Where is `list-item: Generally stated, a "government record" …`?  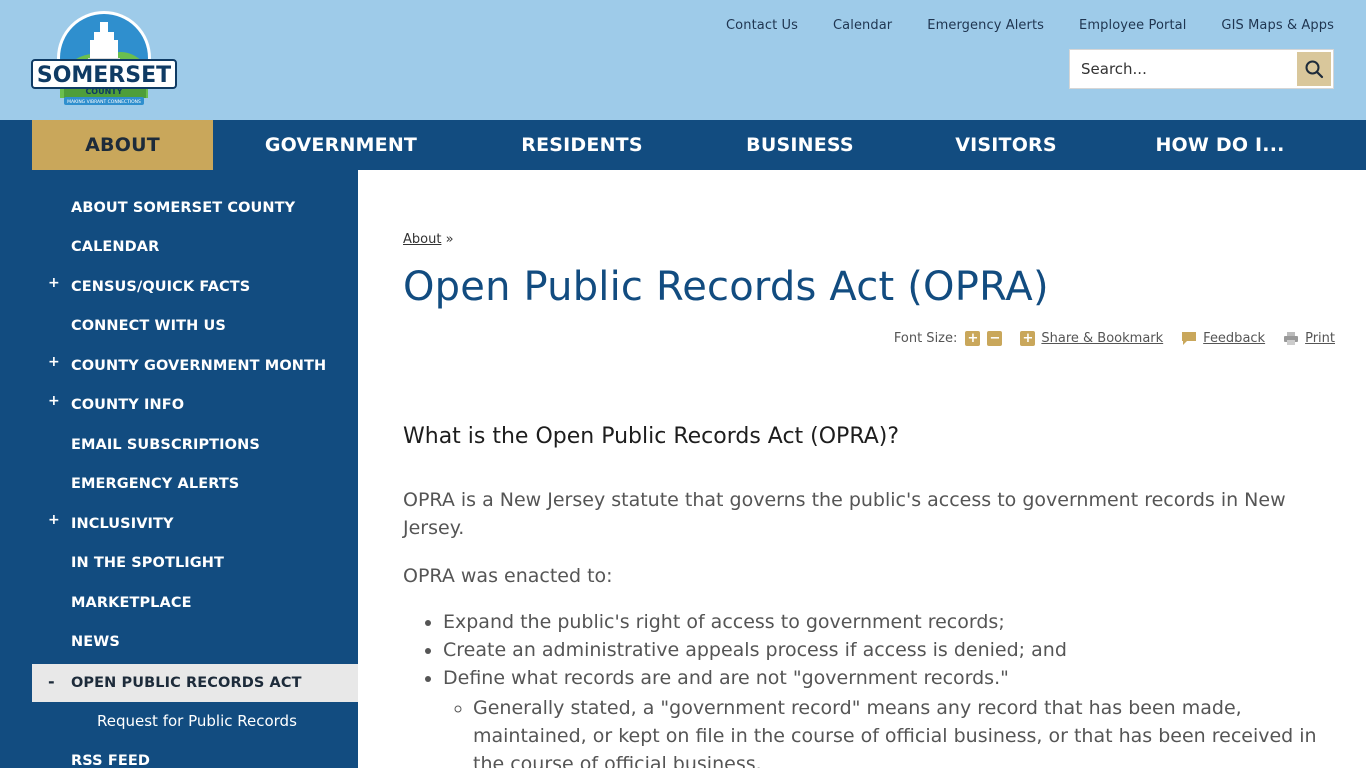
list-item: Generally stated, a "government record" … is located at coordinates (904, 731).